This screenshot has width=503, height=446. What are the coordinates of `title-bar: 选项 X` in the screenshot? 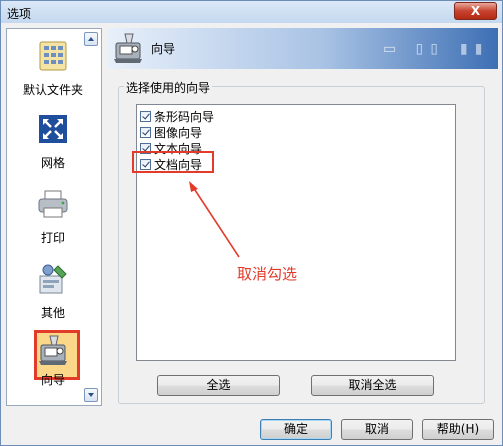 It's located at (251, 12).